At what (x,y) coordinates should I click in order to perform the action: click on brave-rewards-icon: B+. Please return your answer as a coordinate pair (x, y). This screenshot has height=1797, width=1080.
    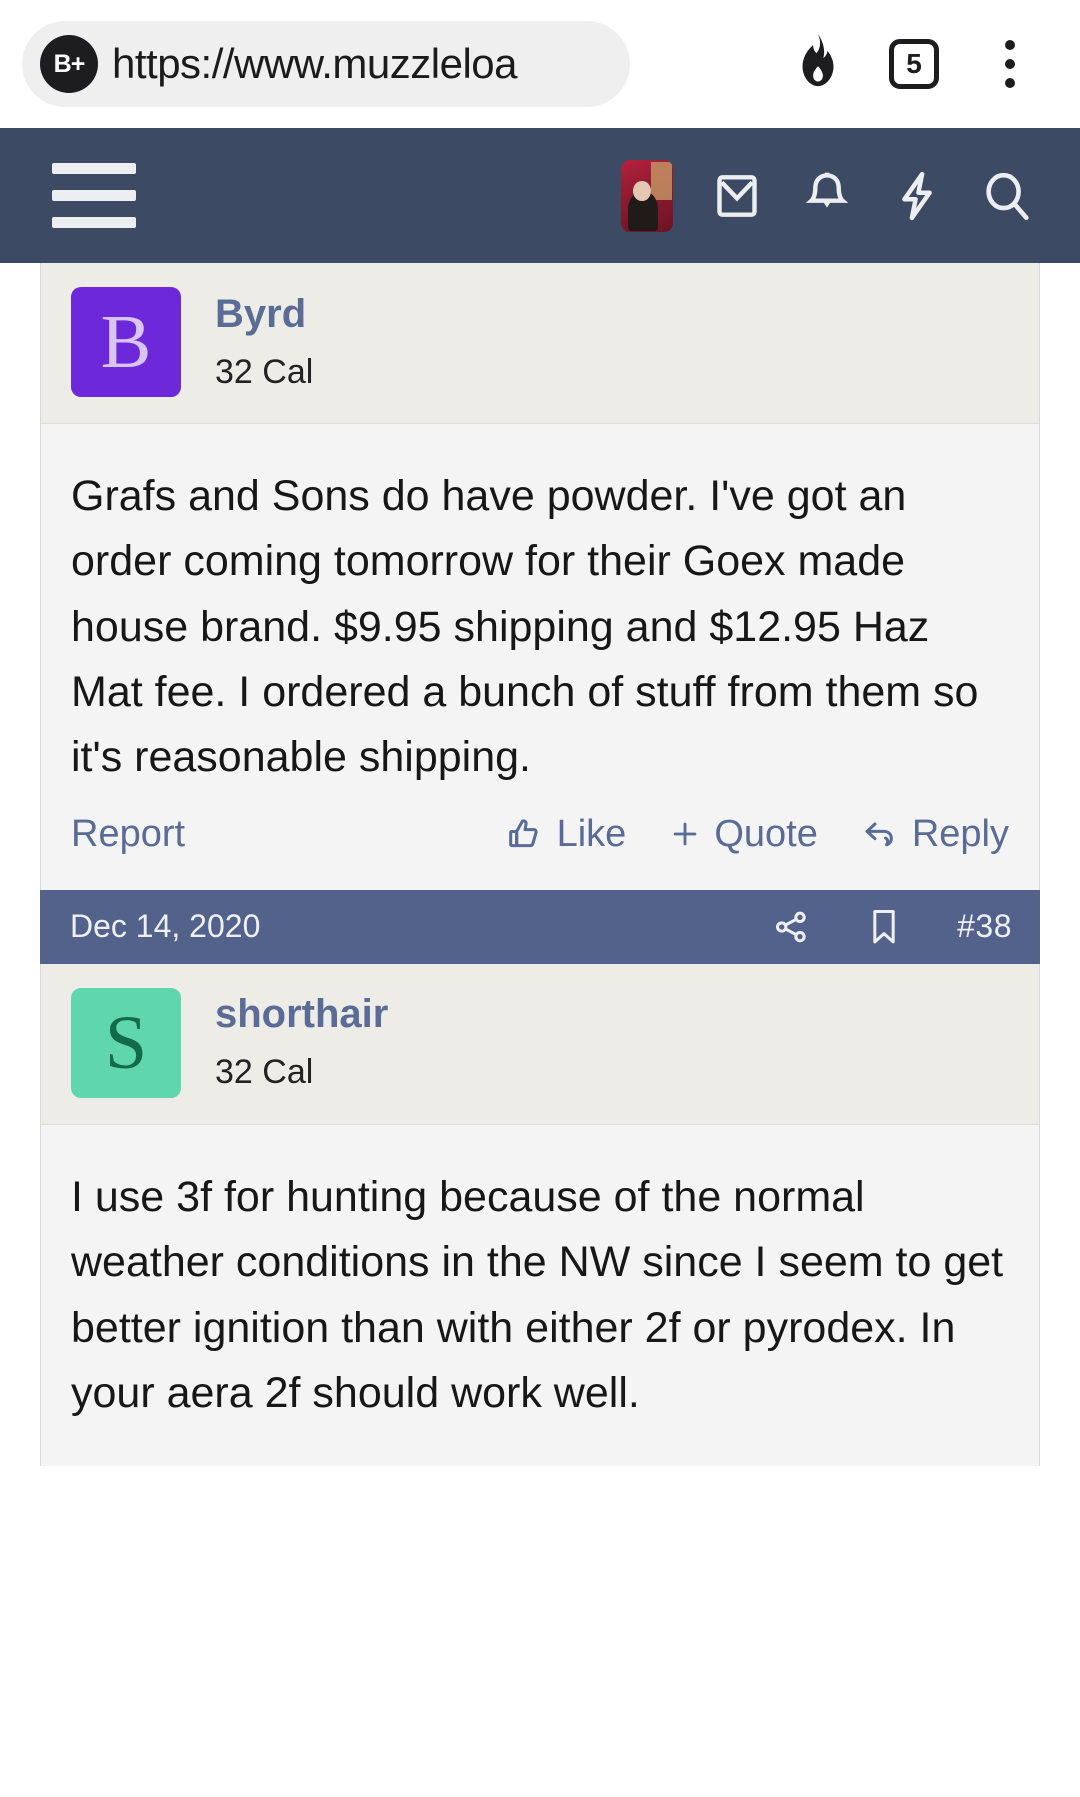
    Looking at the image, I should click on (69, 64).